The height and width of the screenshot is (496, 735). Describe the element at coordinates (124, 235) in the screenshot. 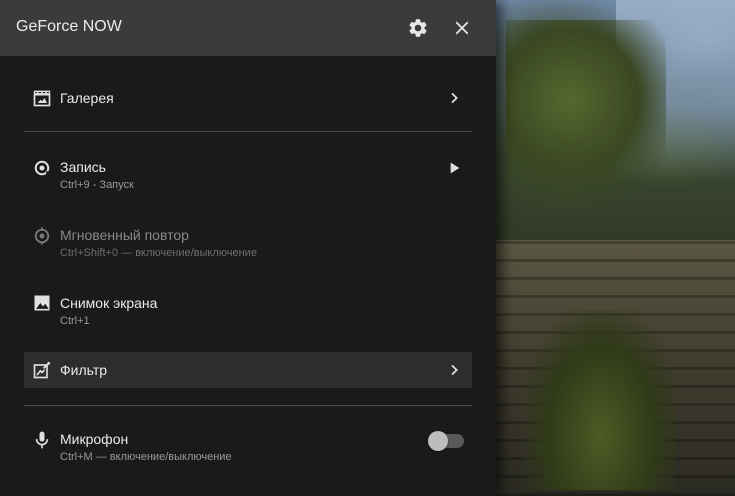

I see `instant-replay-label: Мгновенный повтор` at that location.